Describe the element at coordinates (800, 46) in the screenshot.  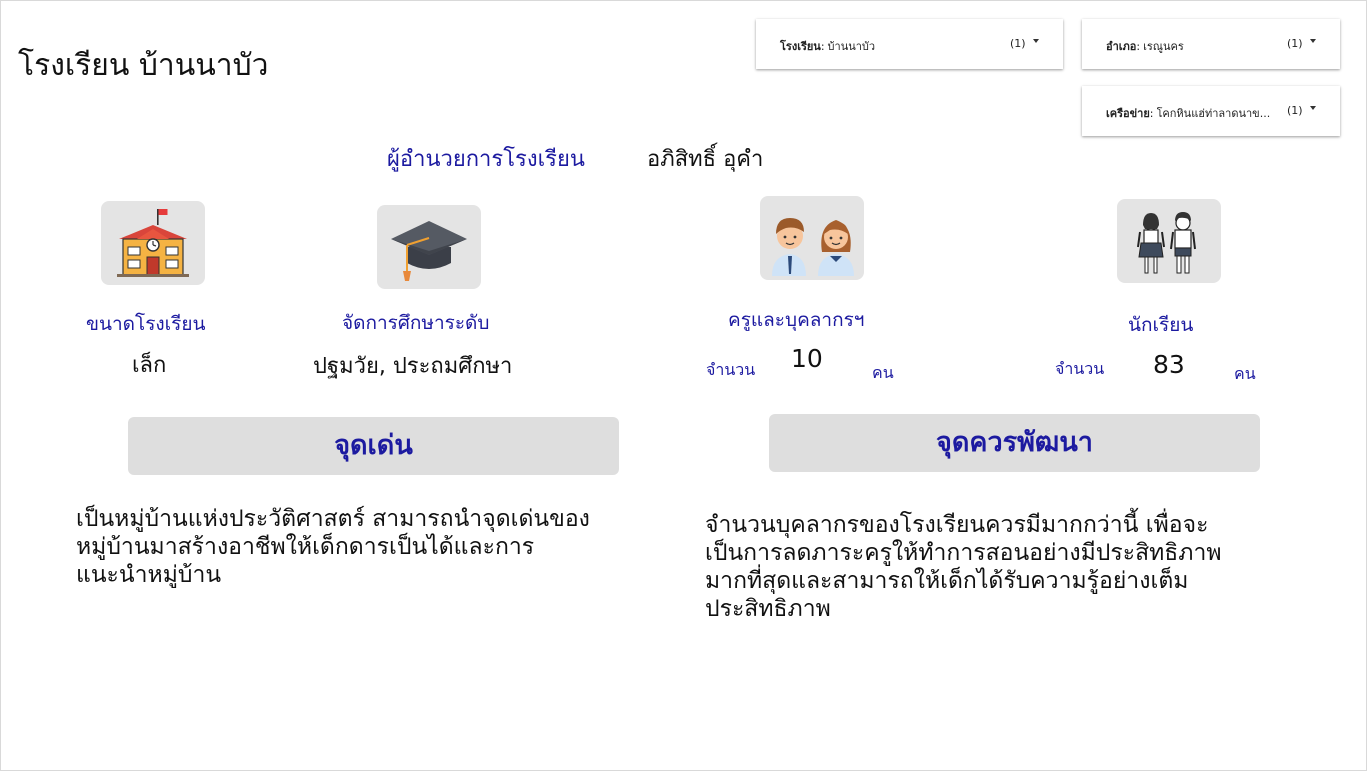
I see `school-filter-label: โรงเรียน` at that location.